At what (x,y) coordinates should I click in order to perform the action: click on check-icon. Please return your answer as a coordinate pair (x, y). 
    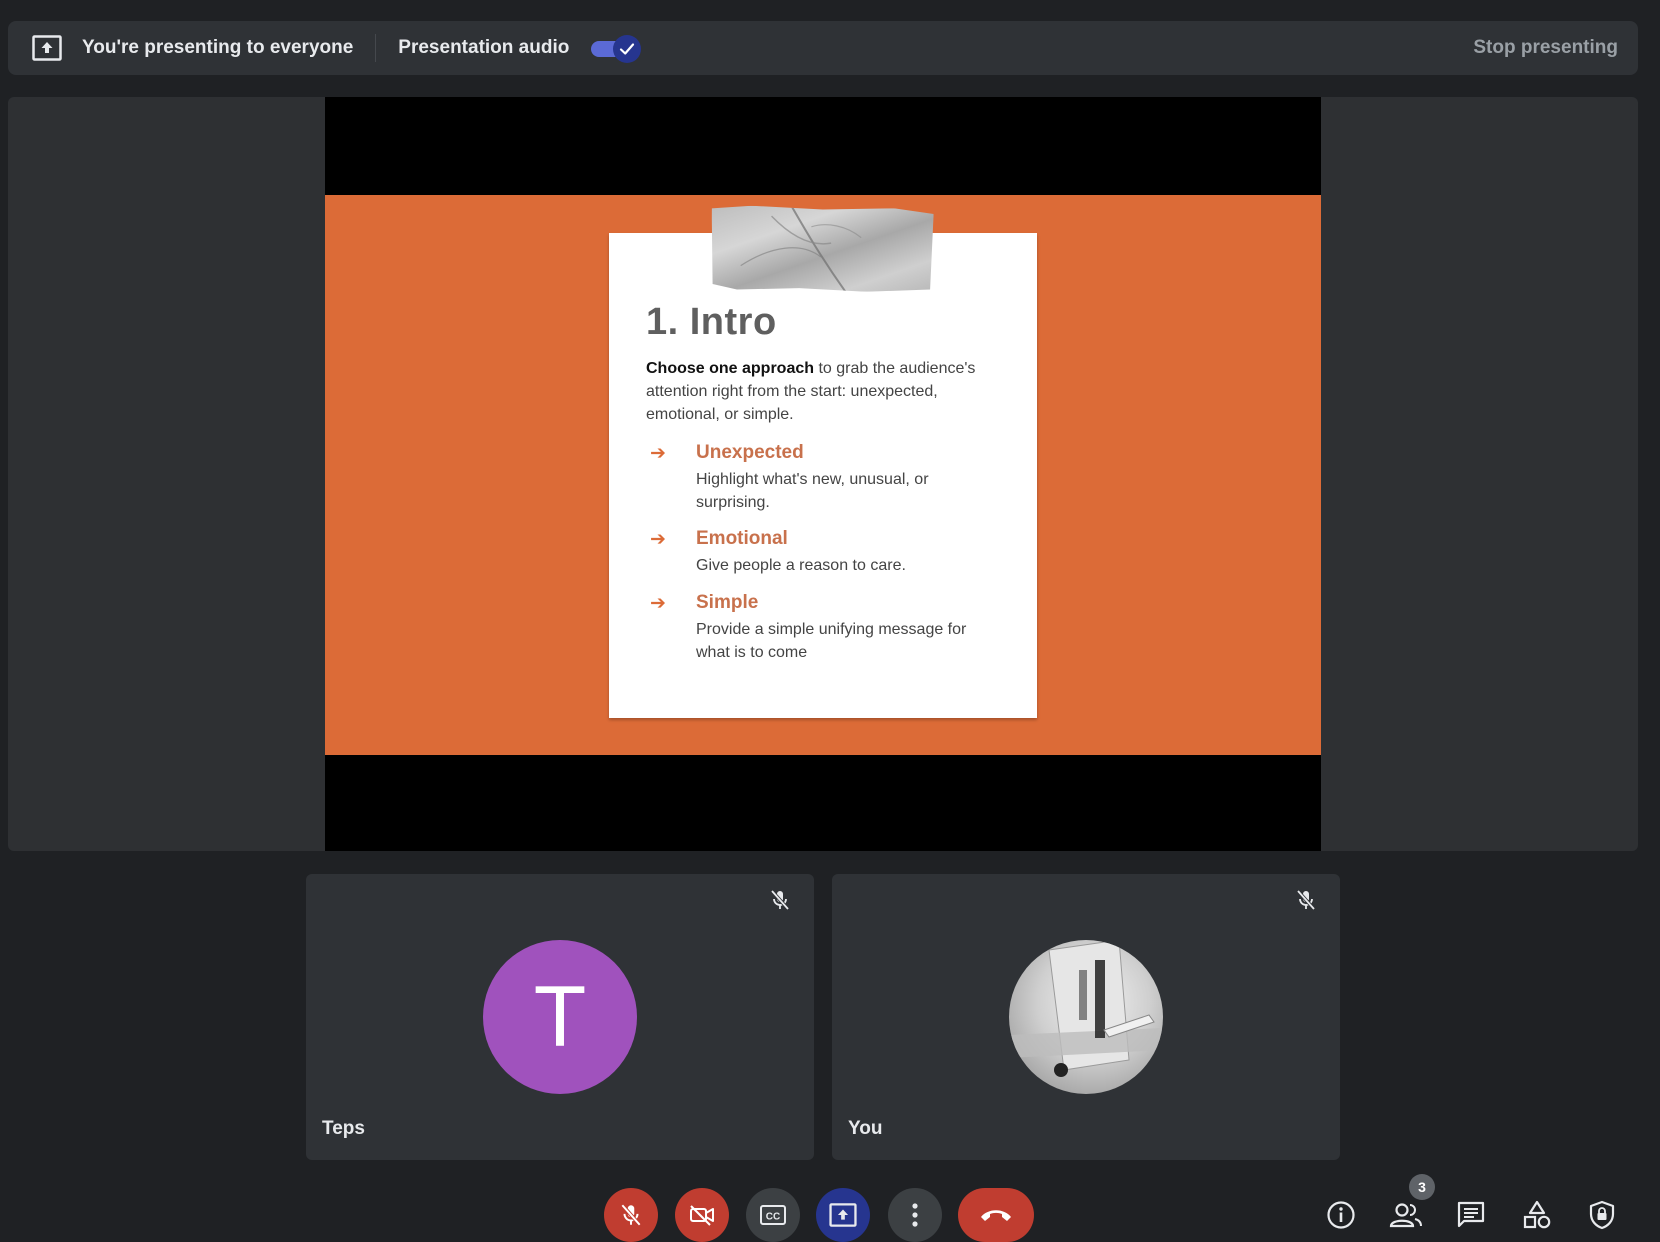
    Looking at the image, I should click on (627, 49).